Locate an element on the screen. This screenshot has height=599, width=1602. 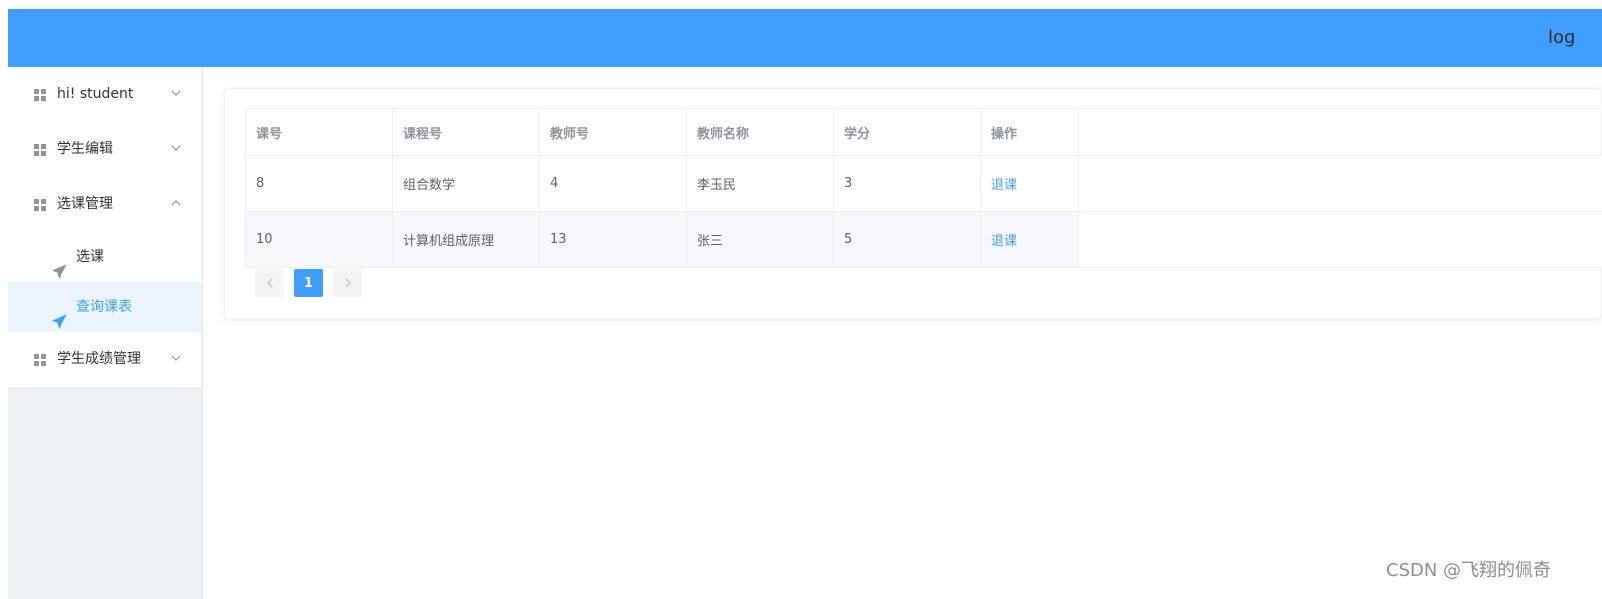
menu-hi-student: hi! student is located at coordinates (104, 94).